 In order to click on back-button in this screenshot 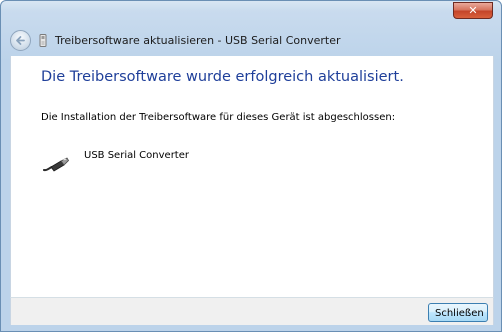, I will do `click(20, 40)`.